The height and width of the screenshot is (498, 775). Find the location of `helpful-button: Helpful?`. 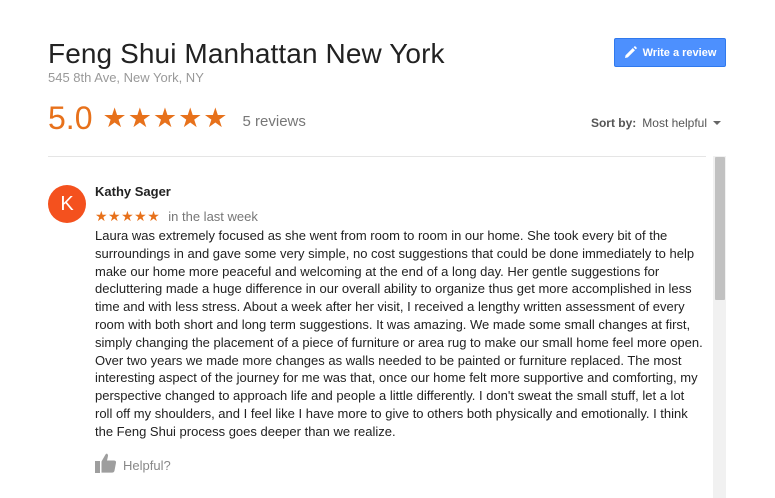

helpful-button: Helpful? is located at coordinates (133, 465).